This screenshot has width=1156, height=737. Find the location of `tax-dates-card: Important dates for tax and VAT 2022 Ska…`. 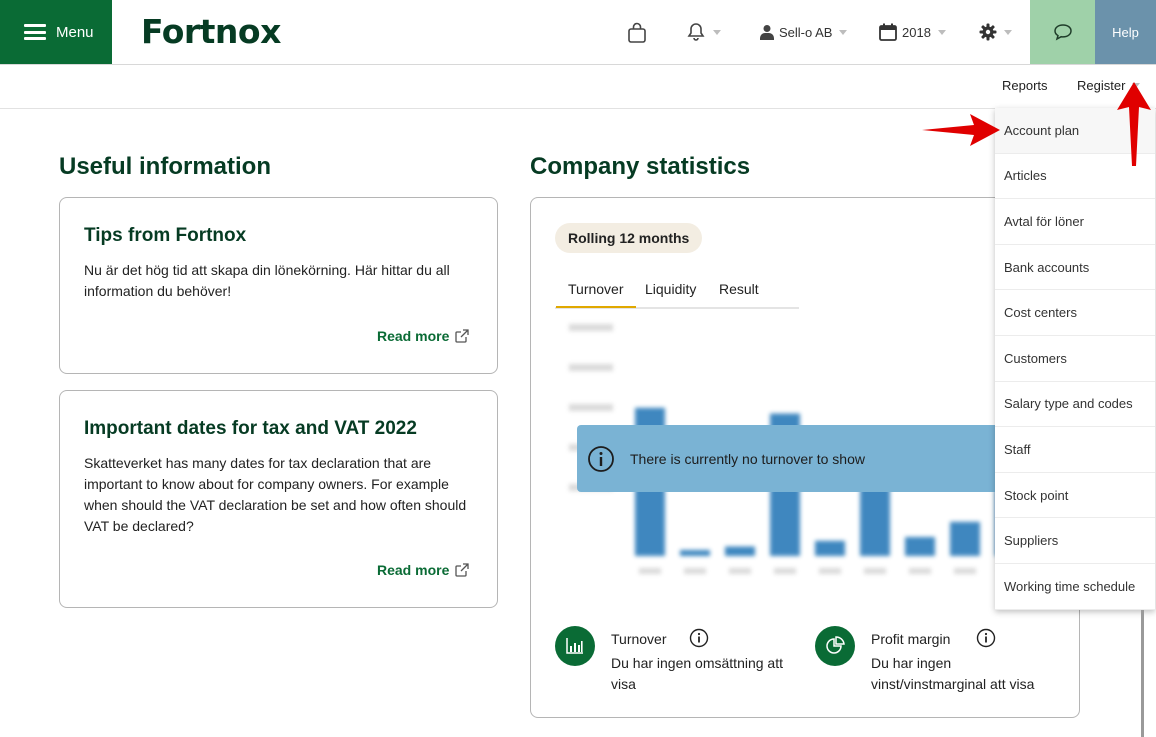

tax-dates-card: Important dates for tax and VAT 2022 Ska… is located at coordinates (278, 499).